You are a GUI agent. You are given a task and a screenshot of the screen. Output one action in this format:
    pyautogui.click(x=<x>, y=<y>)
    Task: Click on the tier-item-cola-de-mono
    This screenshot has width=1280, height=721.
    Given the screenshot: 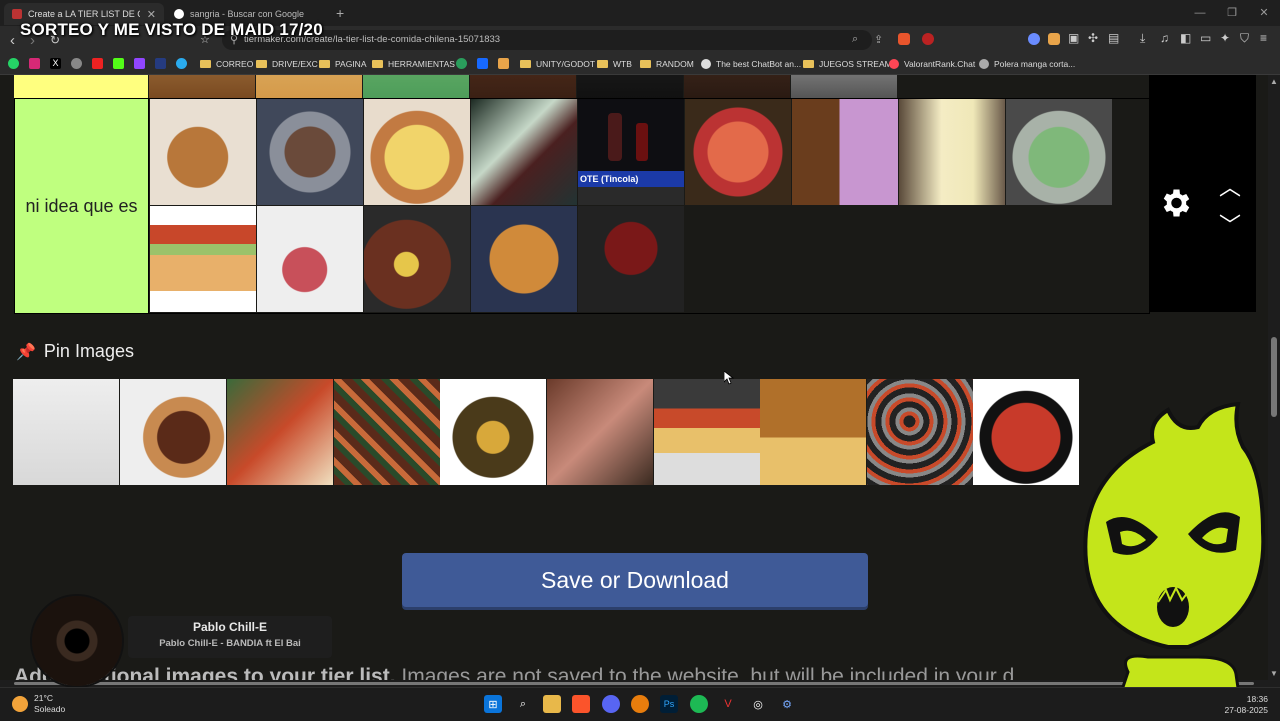 What is the action you would take?
    pyautogui.click(x=952, y=152)
    